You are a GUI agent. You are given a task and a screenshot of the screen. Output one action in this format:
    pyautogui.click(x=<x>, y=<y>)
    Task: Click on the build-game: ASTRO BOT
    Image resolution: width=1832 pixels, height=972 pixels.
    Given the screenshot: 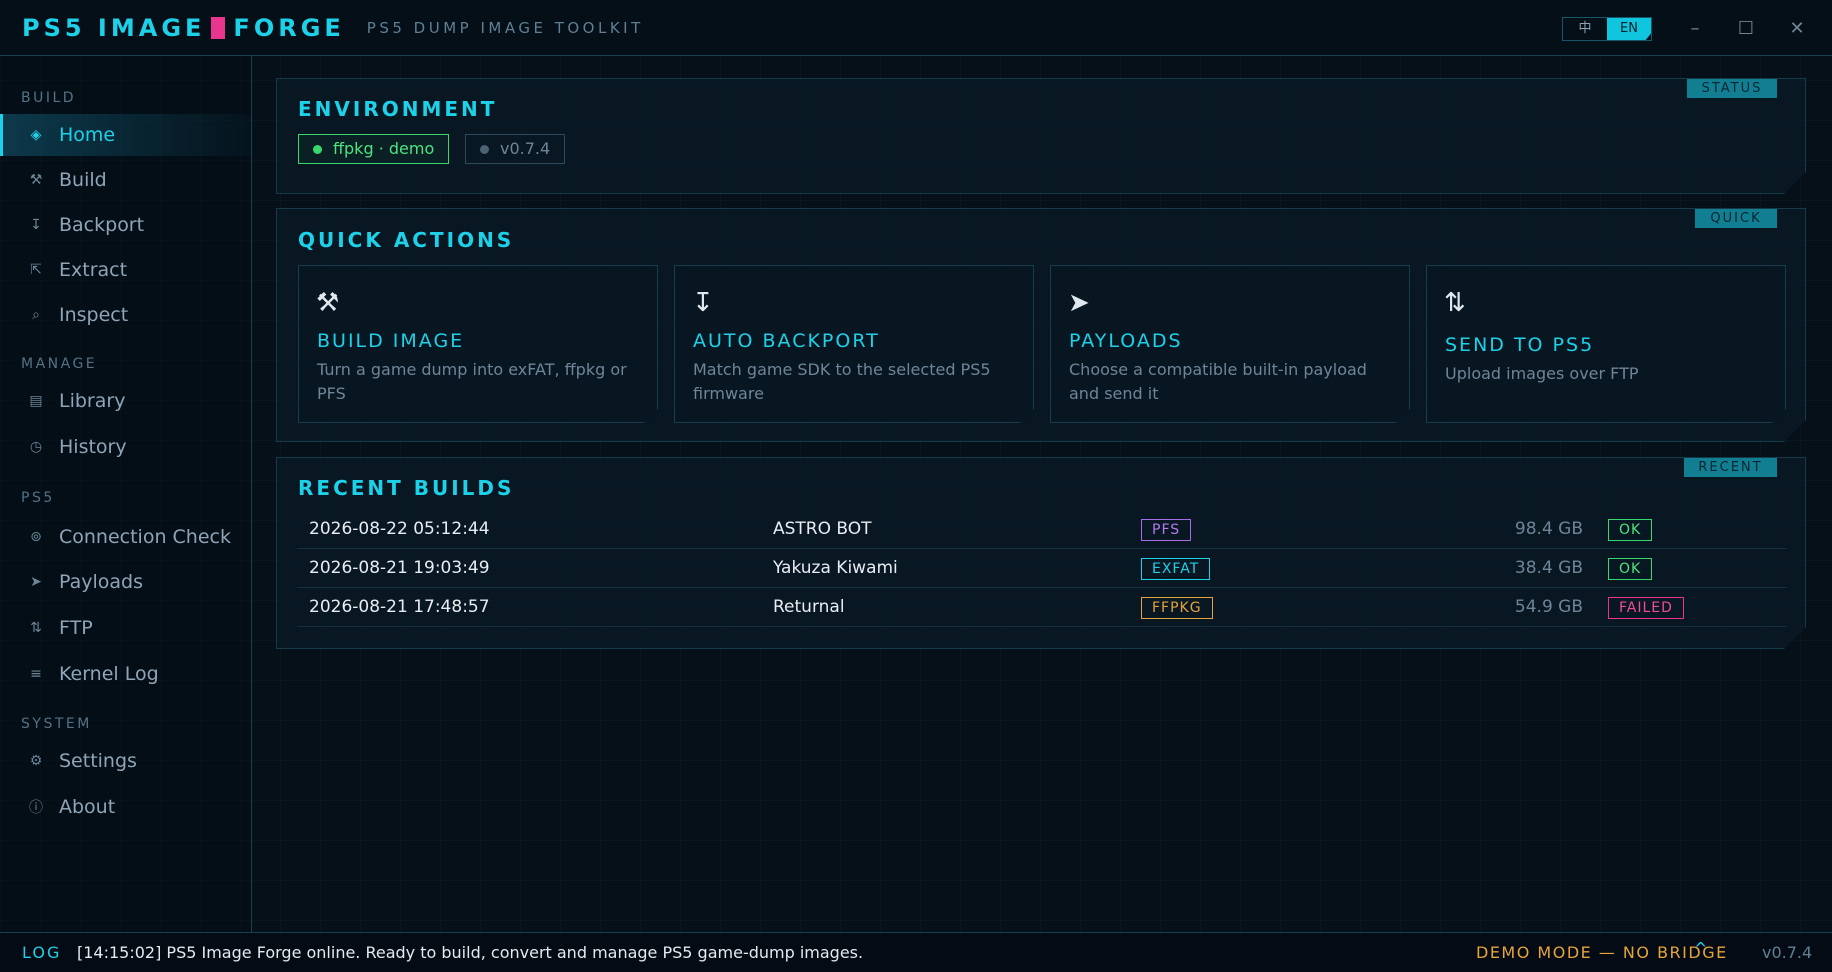 What is the action you would take?
    pyautogui.click(x=822, y=529)
    